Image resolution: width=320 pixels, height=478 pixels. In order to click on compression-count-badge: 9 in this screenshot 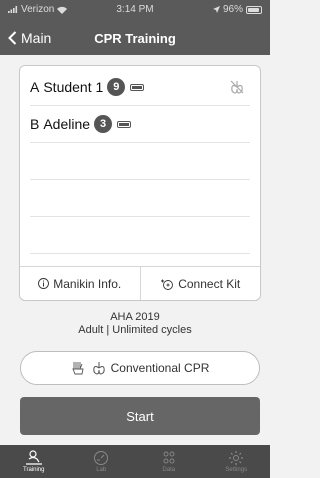, I will do `click(116, 87)`.